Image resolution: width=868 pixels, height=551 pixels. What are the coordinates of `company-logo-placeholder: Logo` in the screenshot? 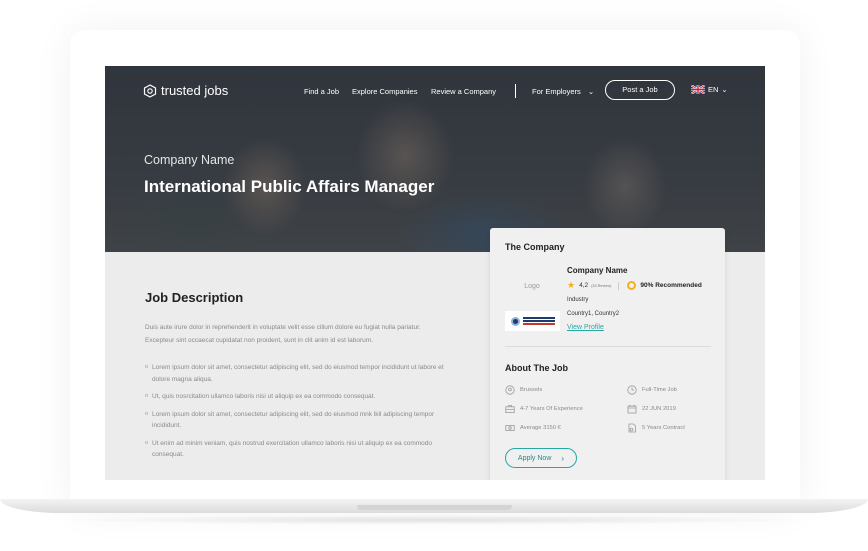 It's located at (532, 286).